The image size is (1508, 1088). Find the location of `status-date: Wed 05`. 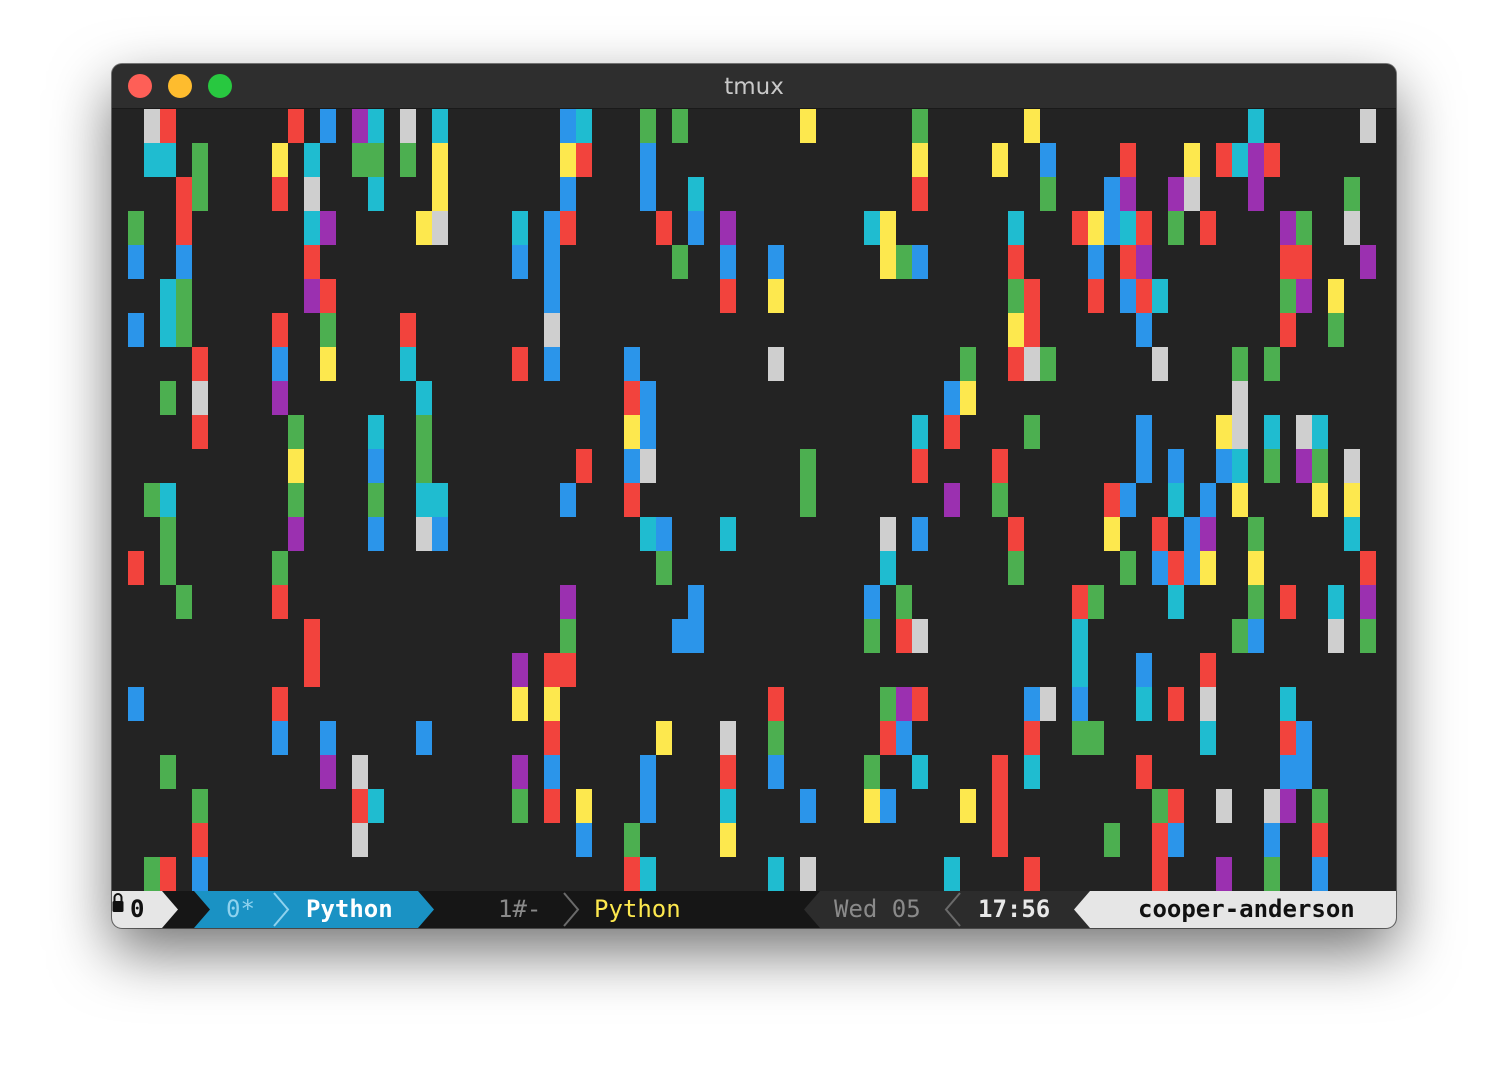

status-date: Wed 05 is located at coordinates (877, 909).